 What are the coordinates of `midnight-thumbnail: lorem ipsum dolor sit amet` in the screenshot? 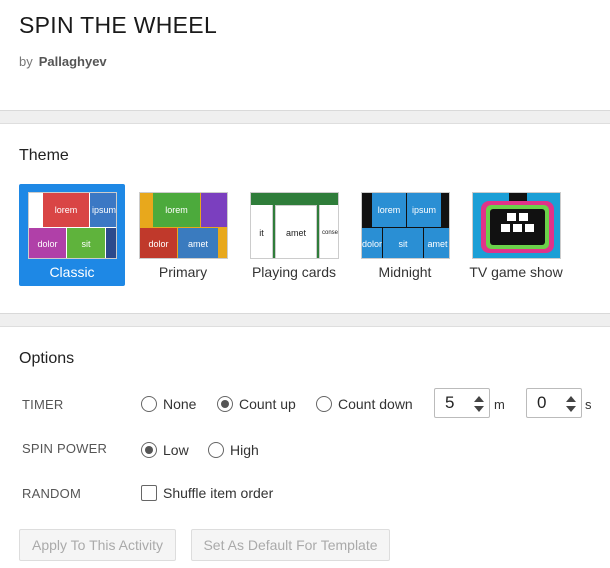 It's located at (405, 225).